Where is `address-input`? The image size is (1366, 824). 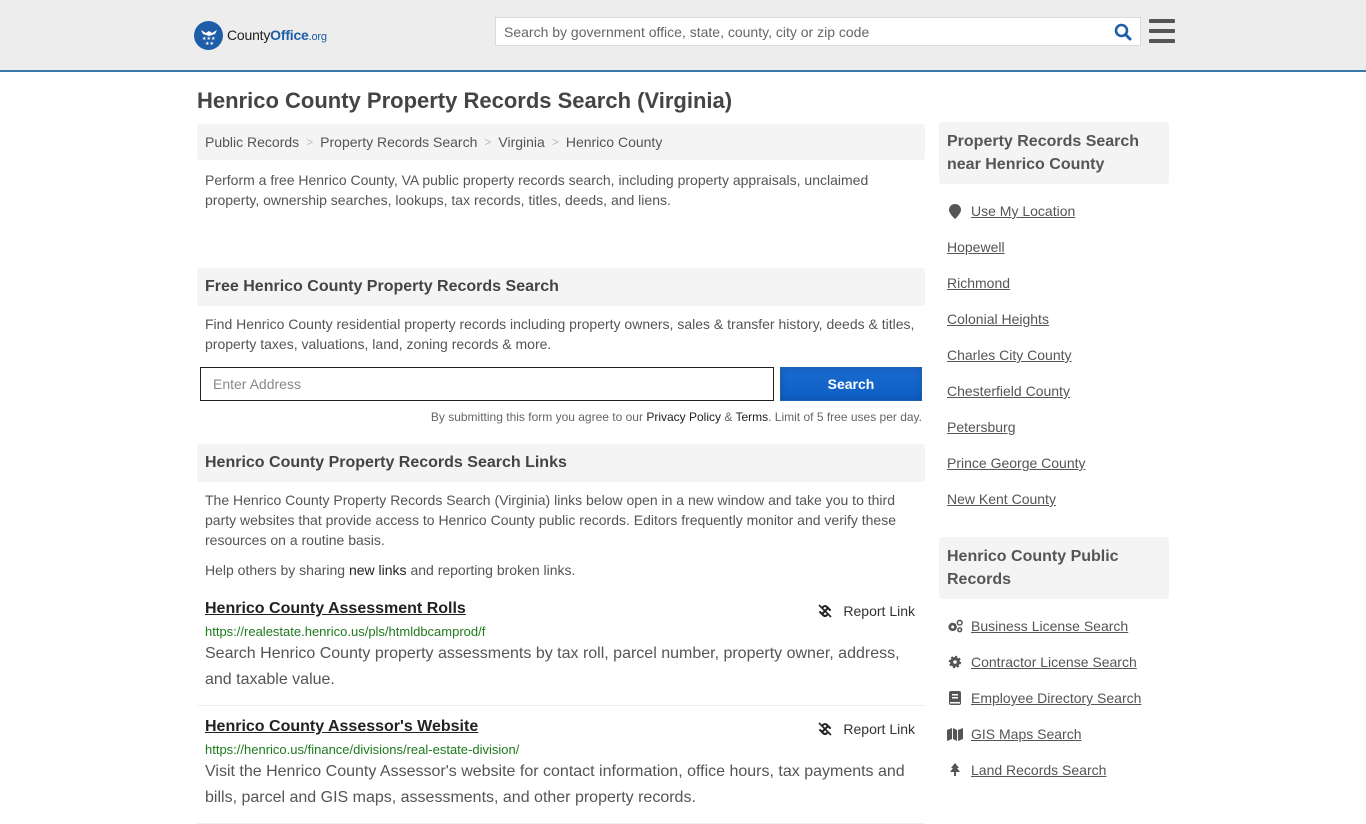
address-input is located at coordinates (487, 384).